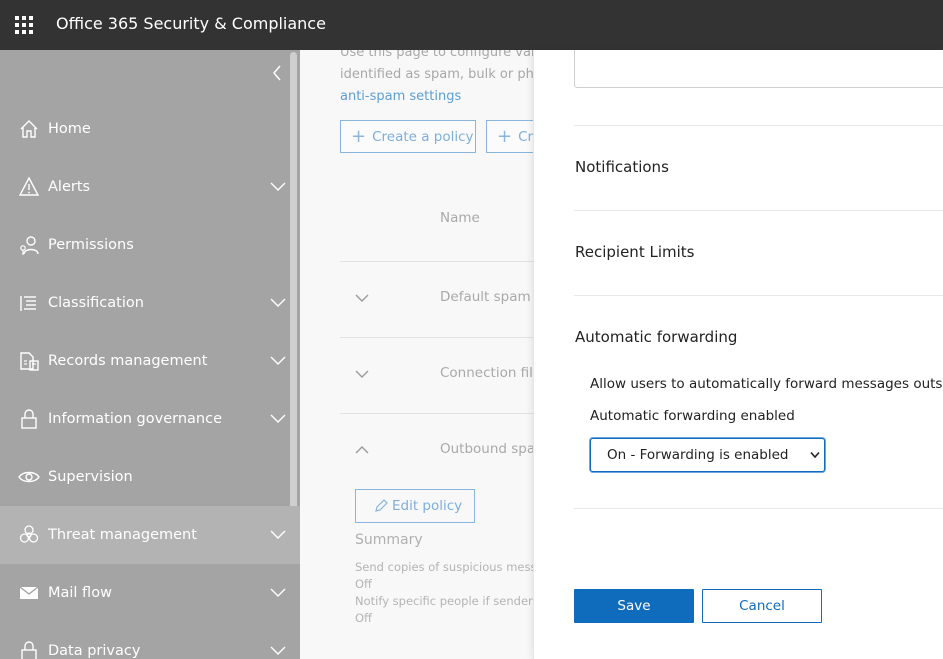 Image resolution: width=943 pixels, height=659 pixels. I want to click on sidebar-item-label: Threat management, so click(122, 535).